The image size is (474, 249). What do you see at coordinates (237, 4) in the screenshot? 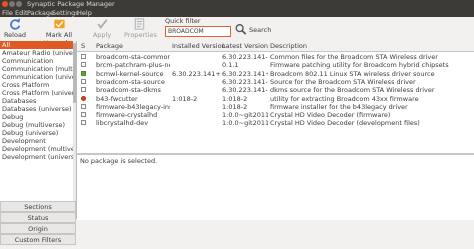
I see `title-bar: Synaptic Package Manager` at bounding box center [237, 4].